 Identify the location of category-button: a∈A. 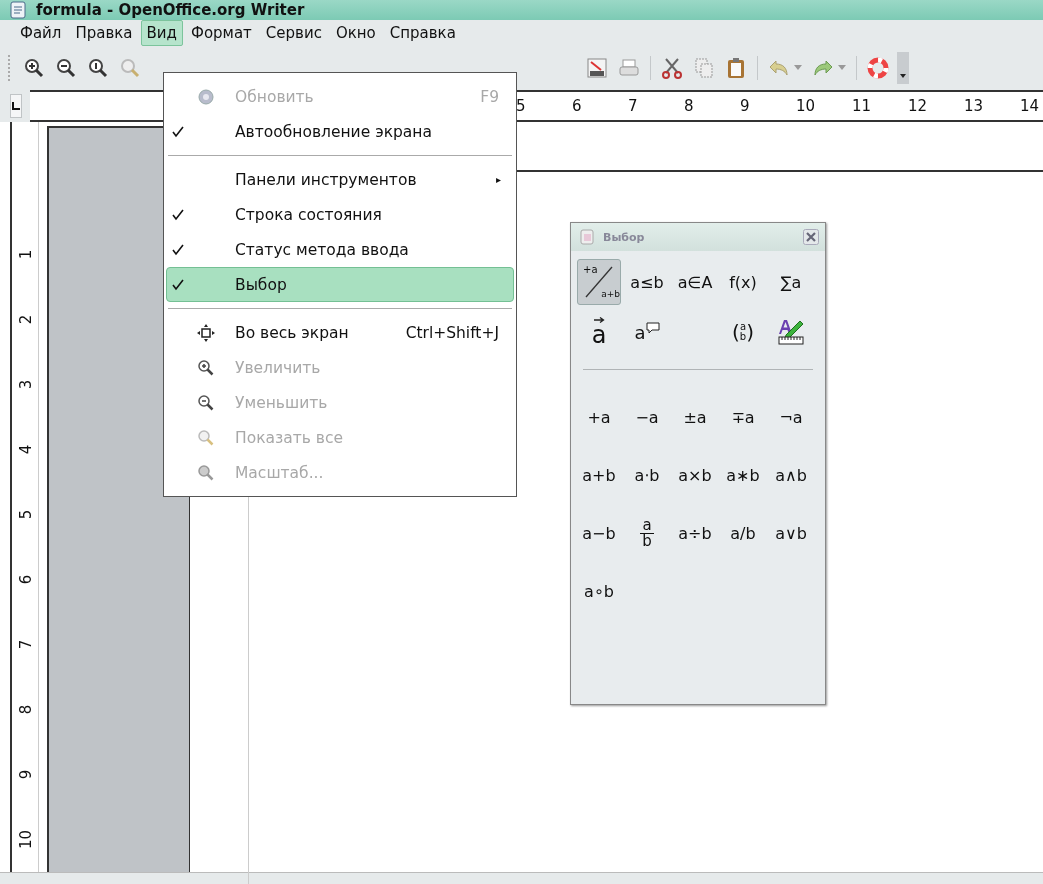
(695, 282).